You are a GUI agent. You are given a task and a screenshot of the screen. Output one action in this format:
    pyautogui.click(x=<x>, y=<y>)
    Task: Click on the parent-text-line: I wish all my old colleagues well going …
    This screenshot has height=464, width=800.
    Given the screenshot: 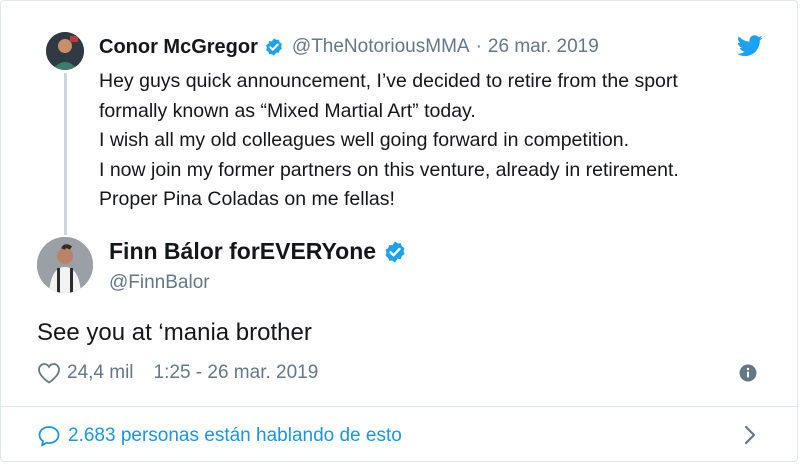 What is the action you would take?
    pyautogui.click(x=364, y=140)
    